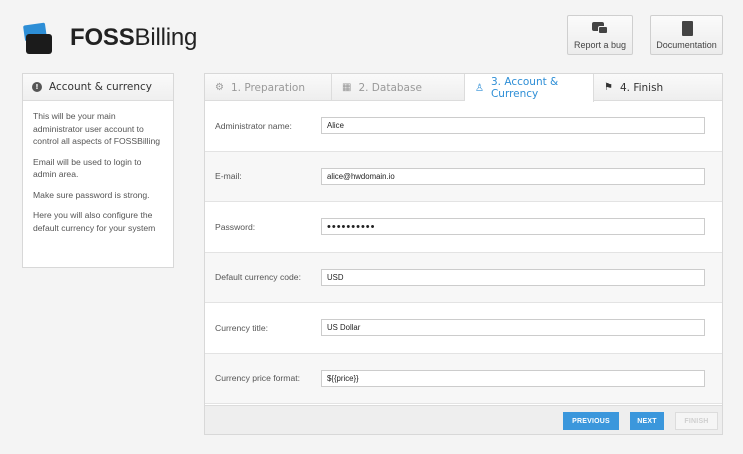  I want to click on currency-format-row: Currency price format:, so click(463, 378).